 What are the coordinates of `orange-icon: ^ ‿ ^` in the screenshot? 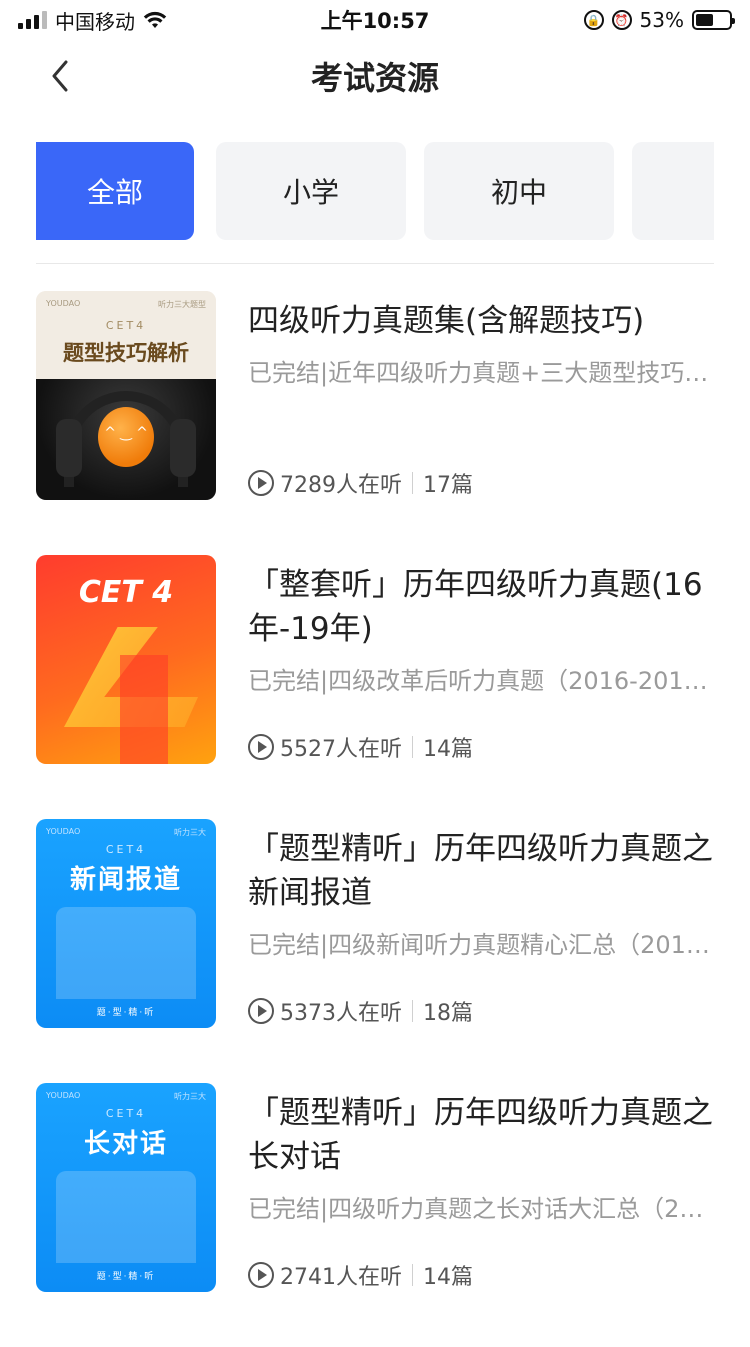 It's located at (126, 437).